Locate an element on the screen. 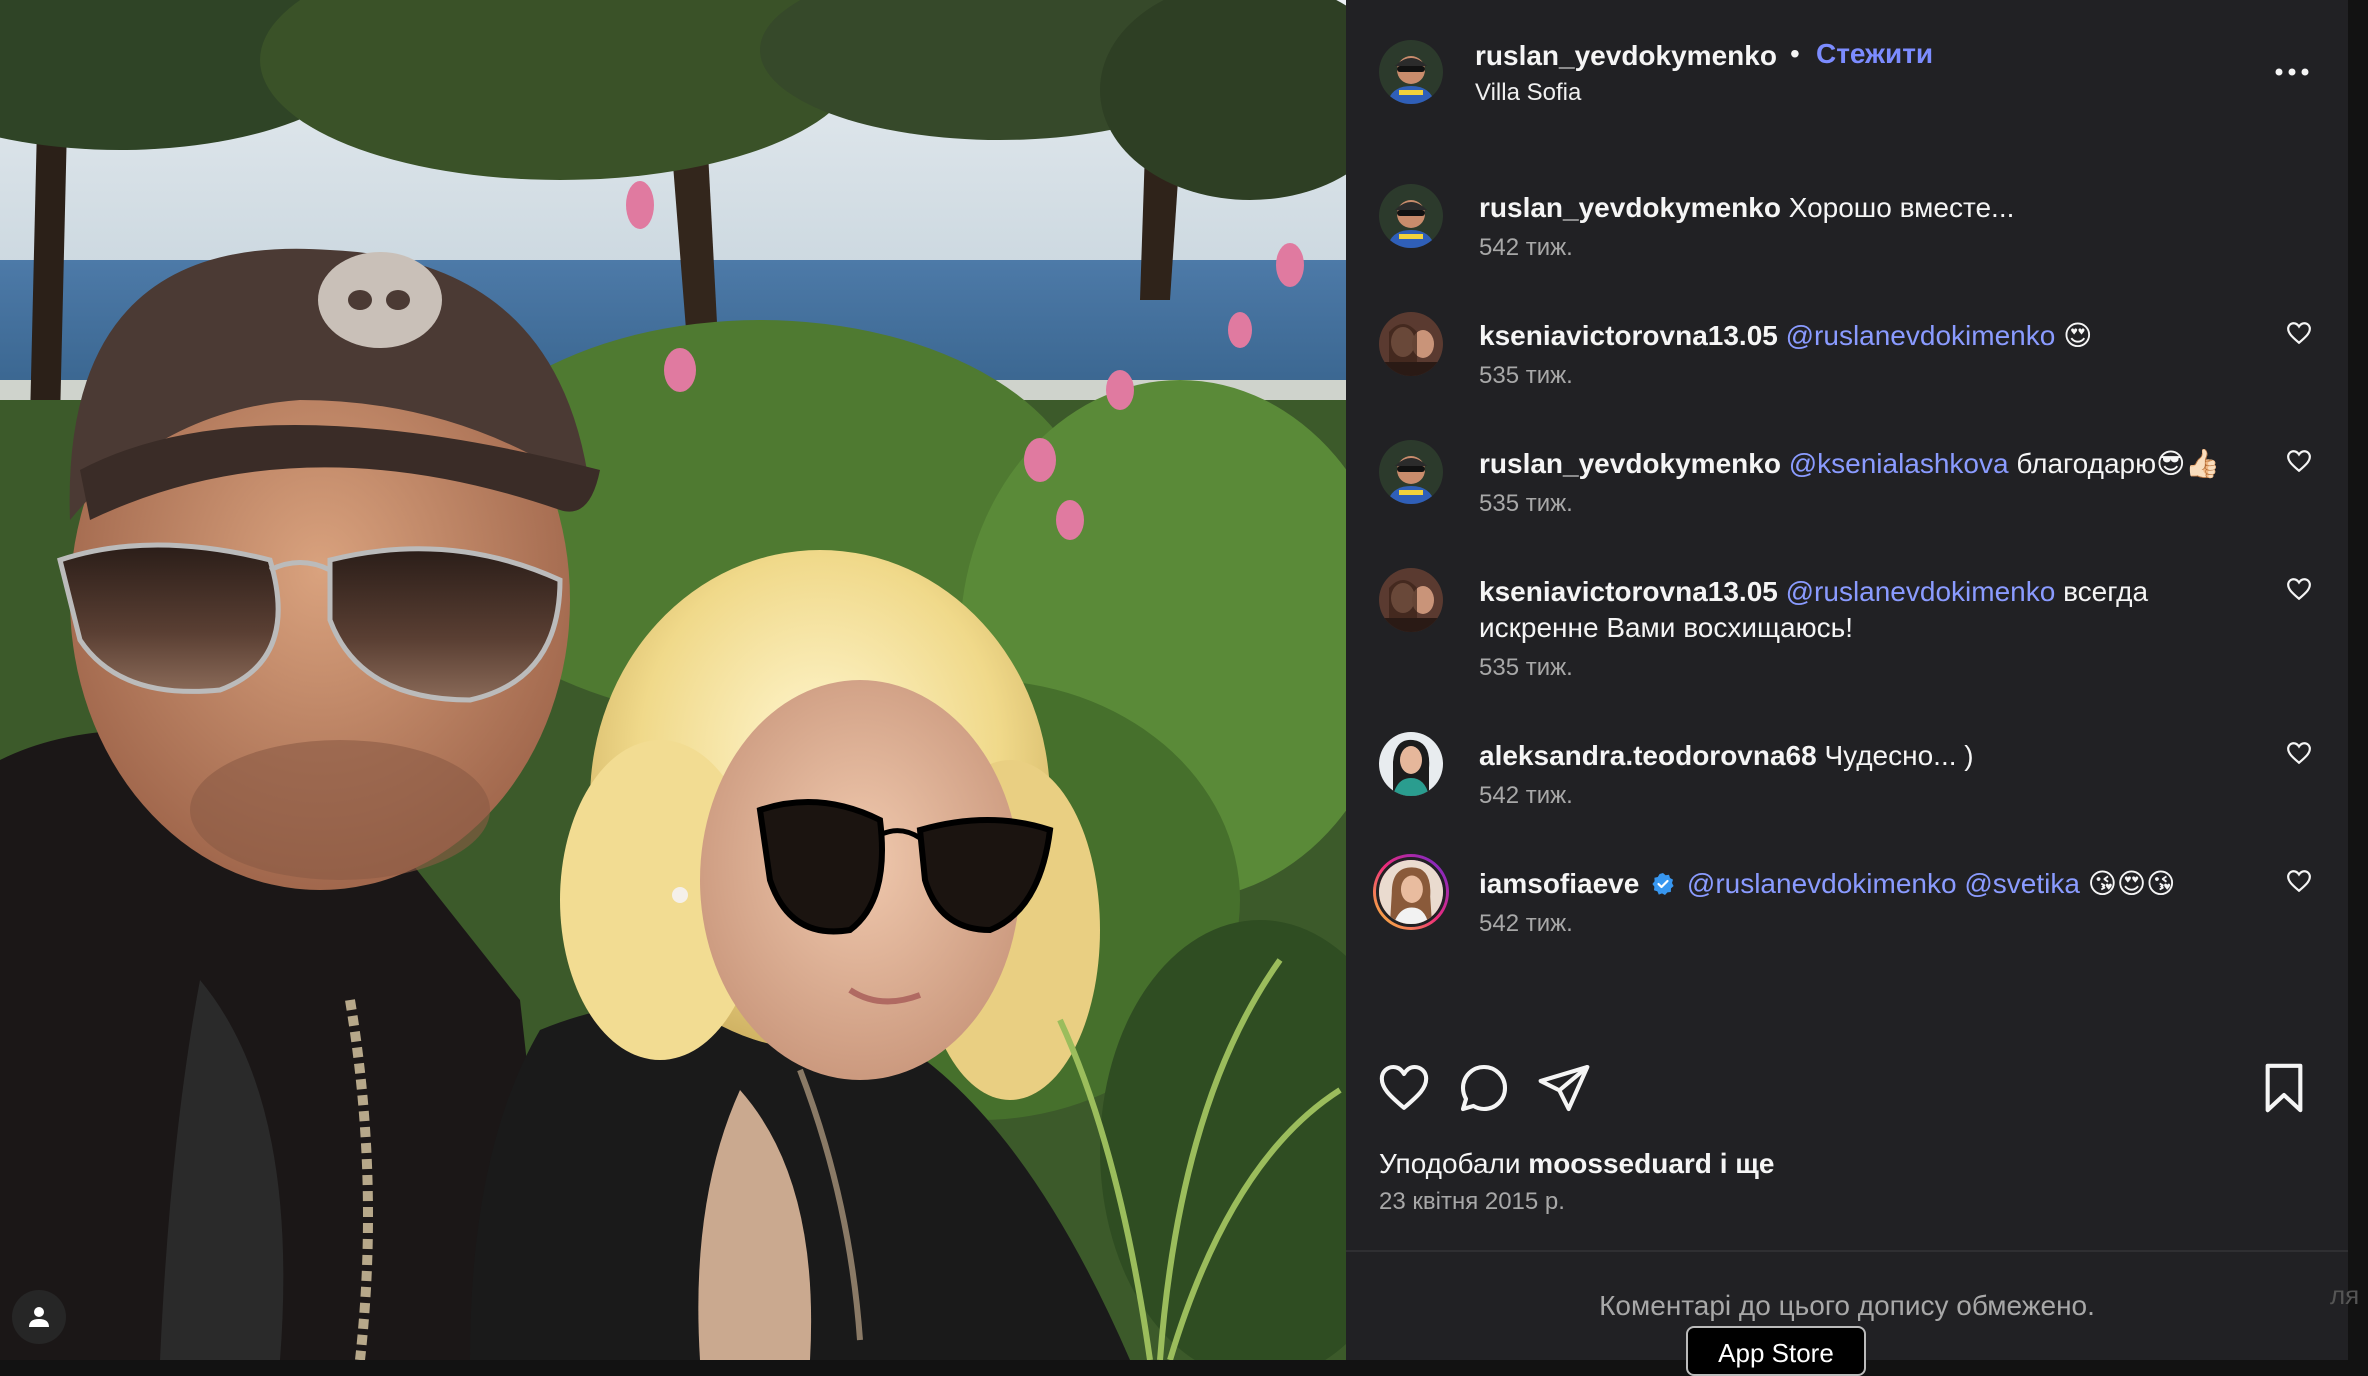 This screenshot has height=1376, width=2368. author-avatar is located at coordinates (1411, 72).